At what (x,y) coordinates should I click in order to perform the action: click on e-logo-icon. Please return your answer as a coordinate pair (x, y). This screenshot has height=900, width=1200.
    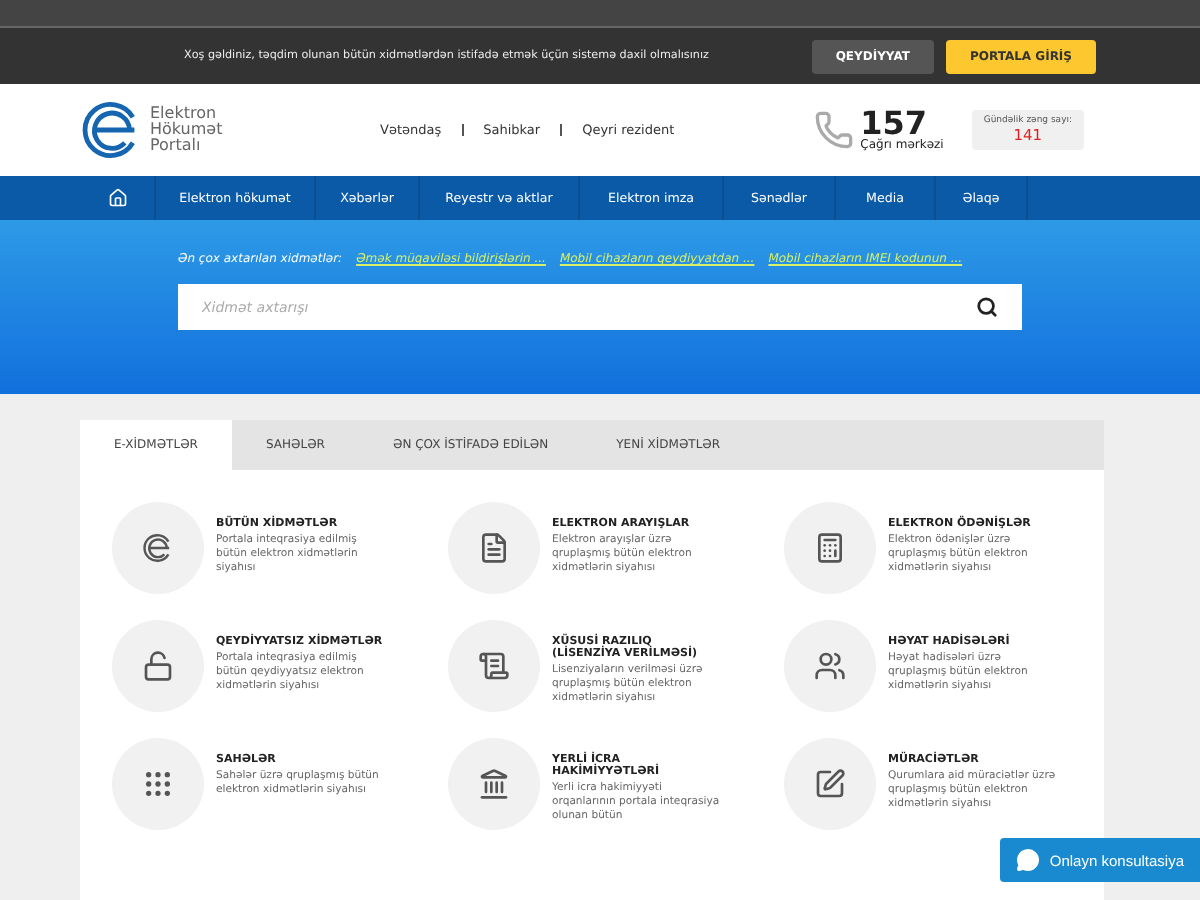
    Looking at the image, I should click on (158, 548).